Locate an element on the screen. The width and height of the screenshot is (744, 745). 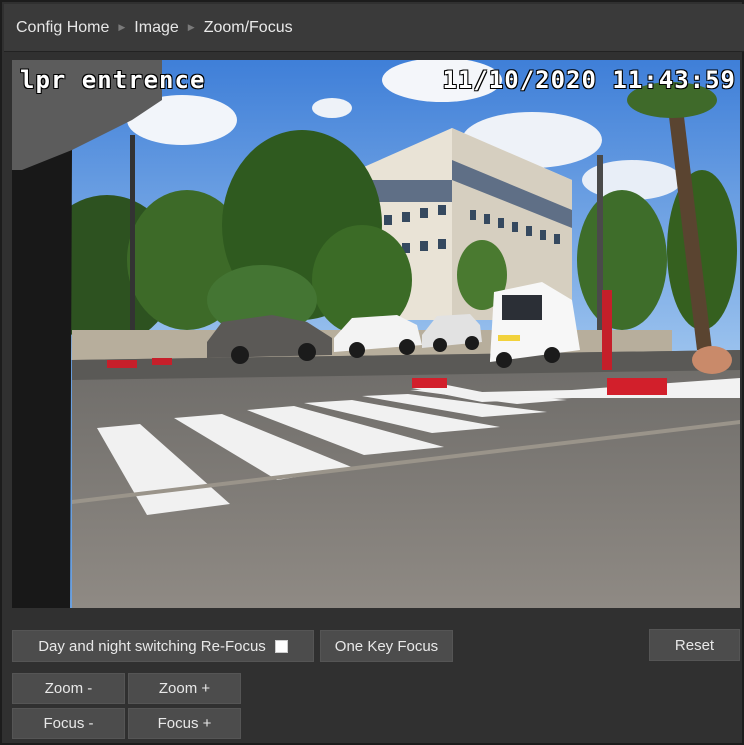
focus-far-button: Focus + is located at coordinates (184, 723).